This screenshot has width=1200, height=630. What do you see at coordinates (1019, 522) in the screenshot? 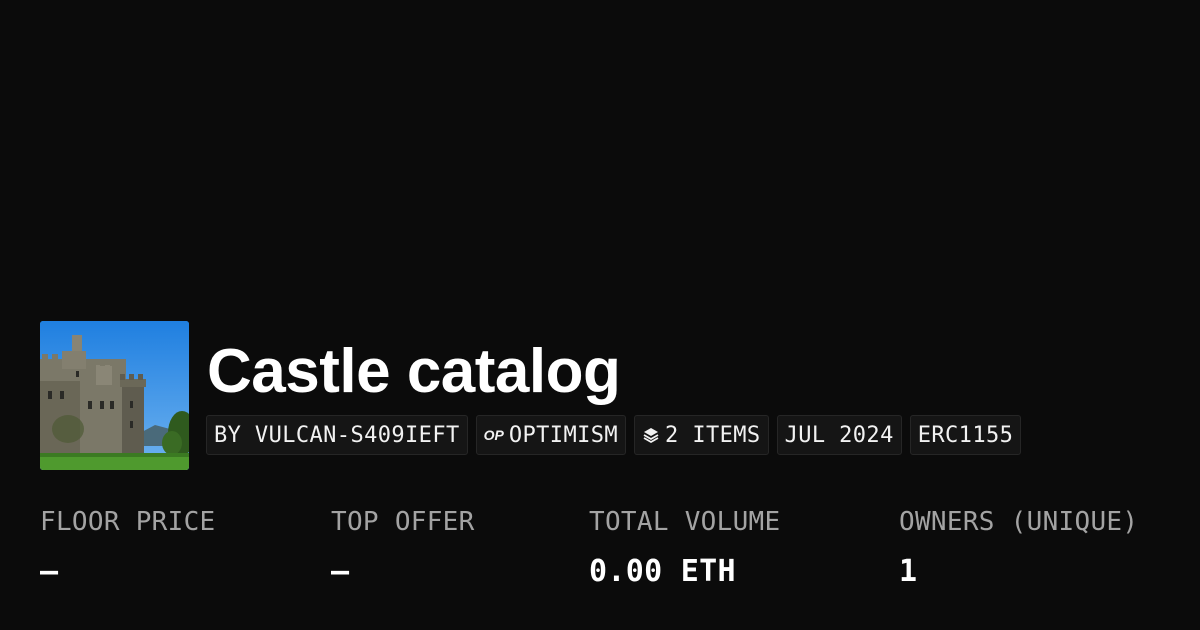
I see `owners-label: OWNERS (UNIQUE)` at bounding box center [1019, 522].